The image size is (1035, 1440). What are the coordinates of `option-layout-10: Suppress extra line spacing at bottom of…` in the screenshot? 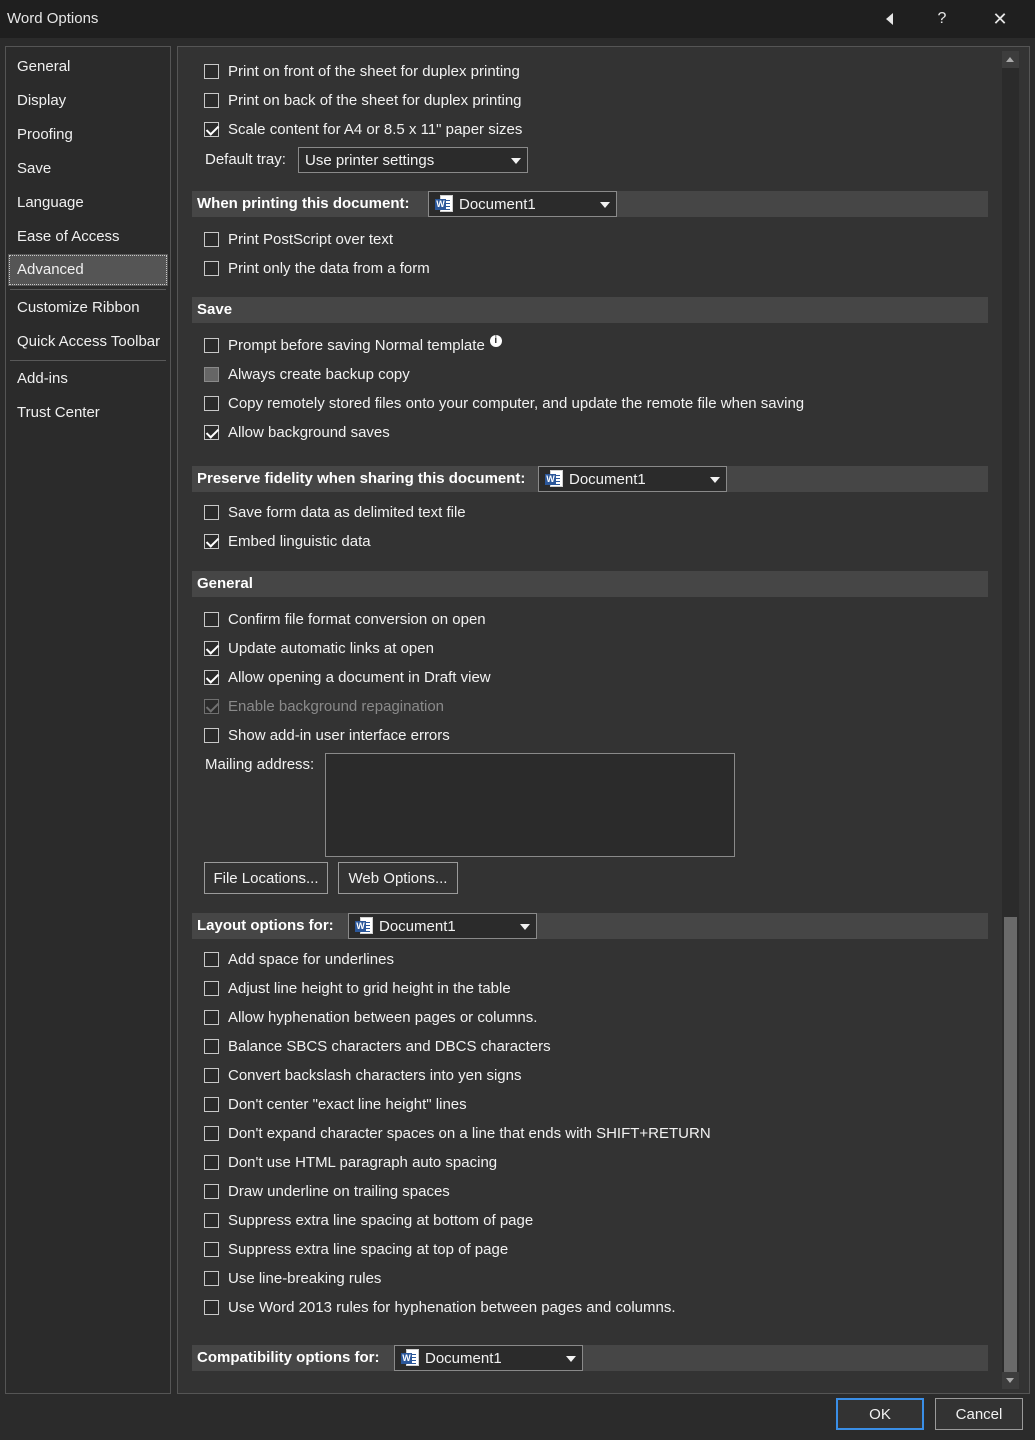 It's located at (368, 1220).